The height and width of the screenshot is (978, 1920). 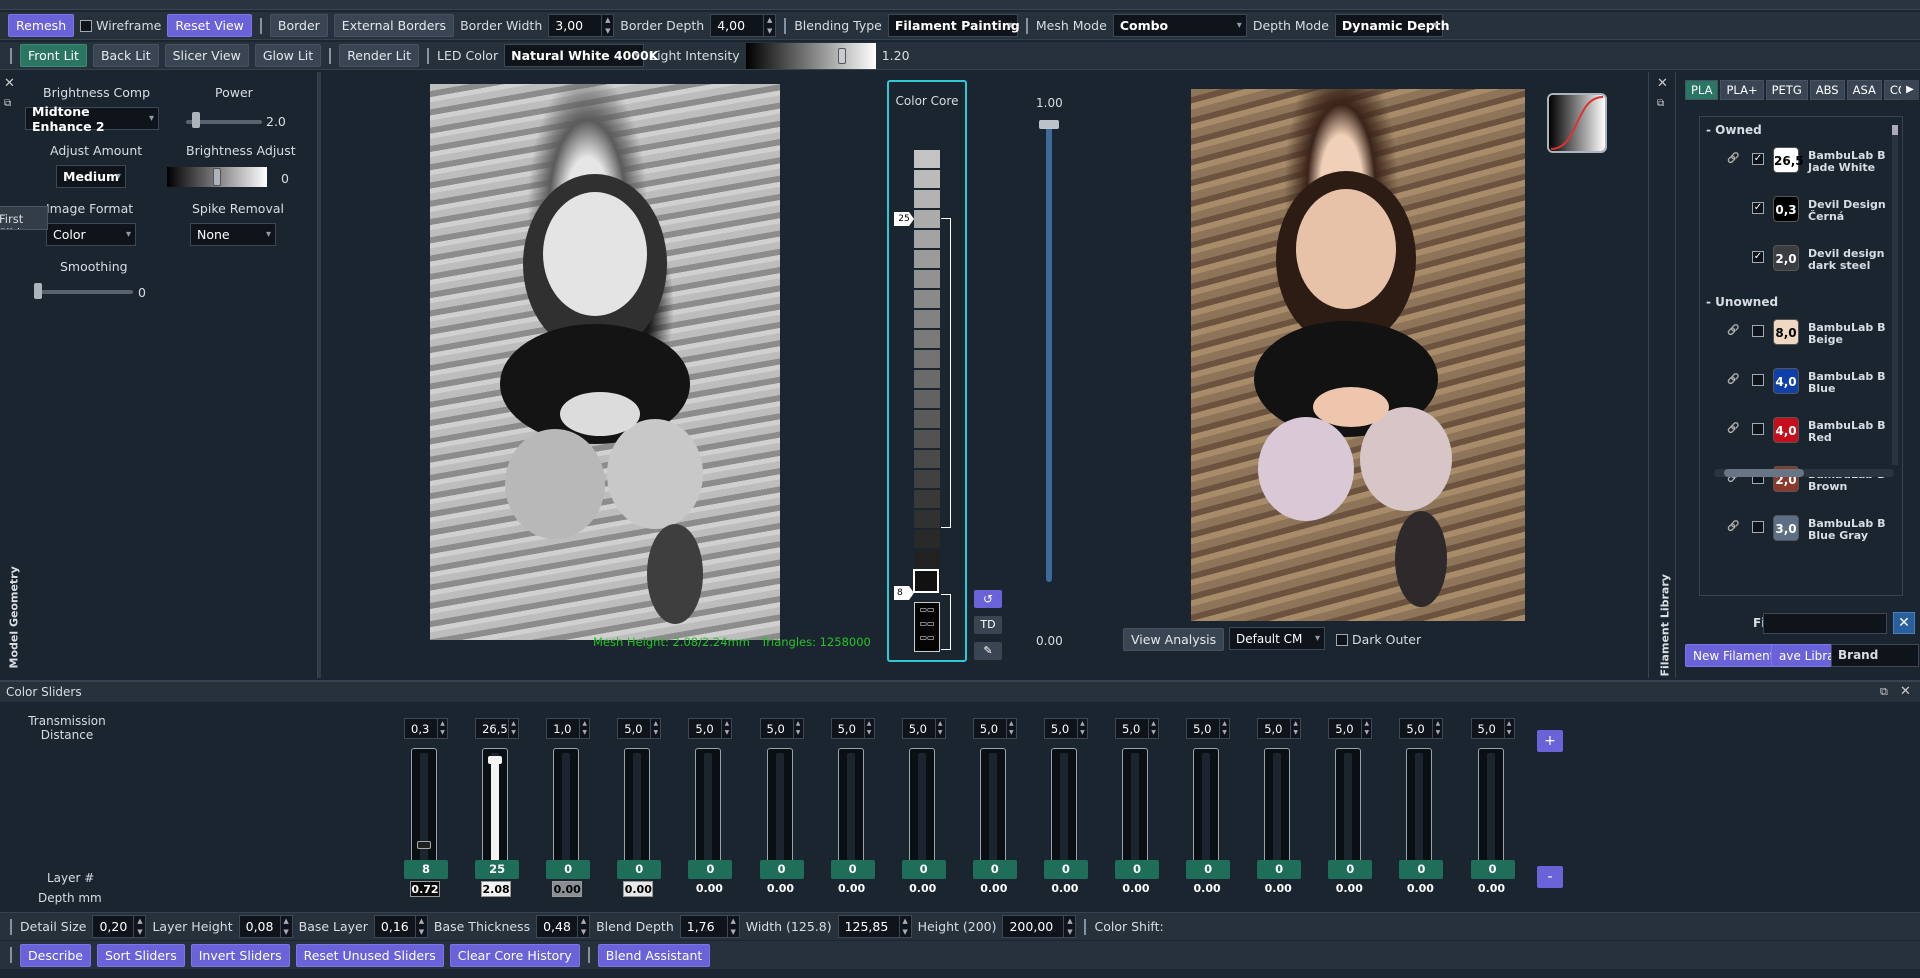 I want to click on transmission-spinbox: 0,3 ▲ ▼, so click(x=426, y=728).